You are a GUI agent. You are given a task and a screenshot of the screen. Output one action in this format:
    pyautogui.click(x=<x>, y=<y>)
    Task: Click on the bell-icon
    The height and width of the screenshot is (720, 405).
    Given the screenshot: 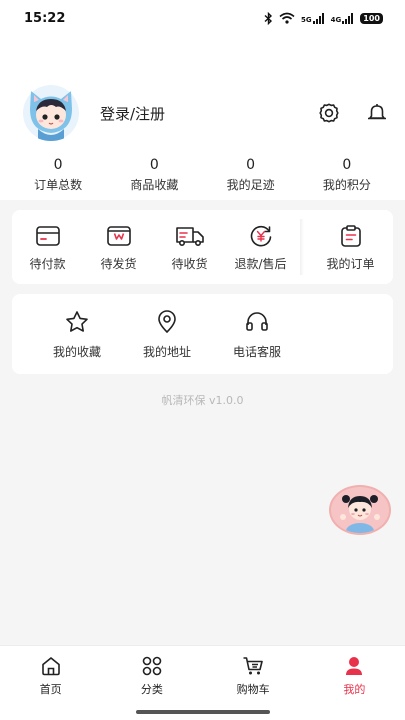 What is the action you would take?
    pyautogui.click(x=377, y=112)
    